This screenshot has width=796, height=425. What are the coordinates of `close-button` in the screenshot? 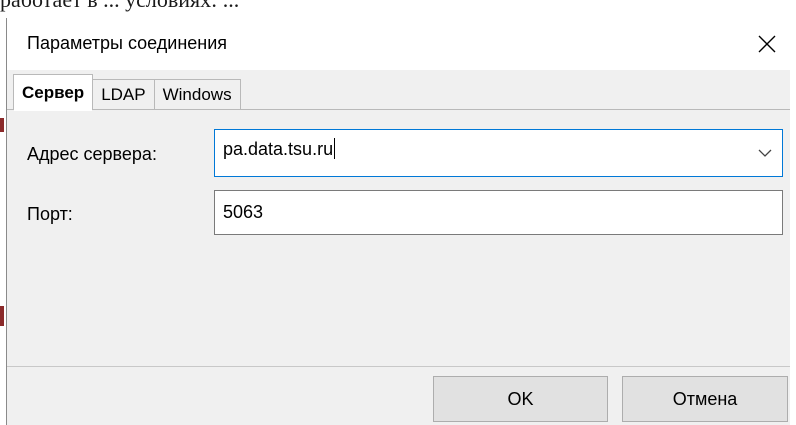 It's located at (767, 44).